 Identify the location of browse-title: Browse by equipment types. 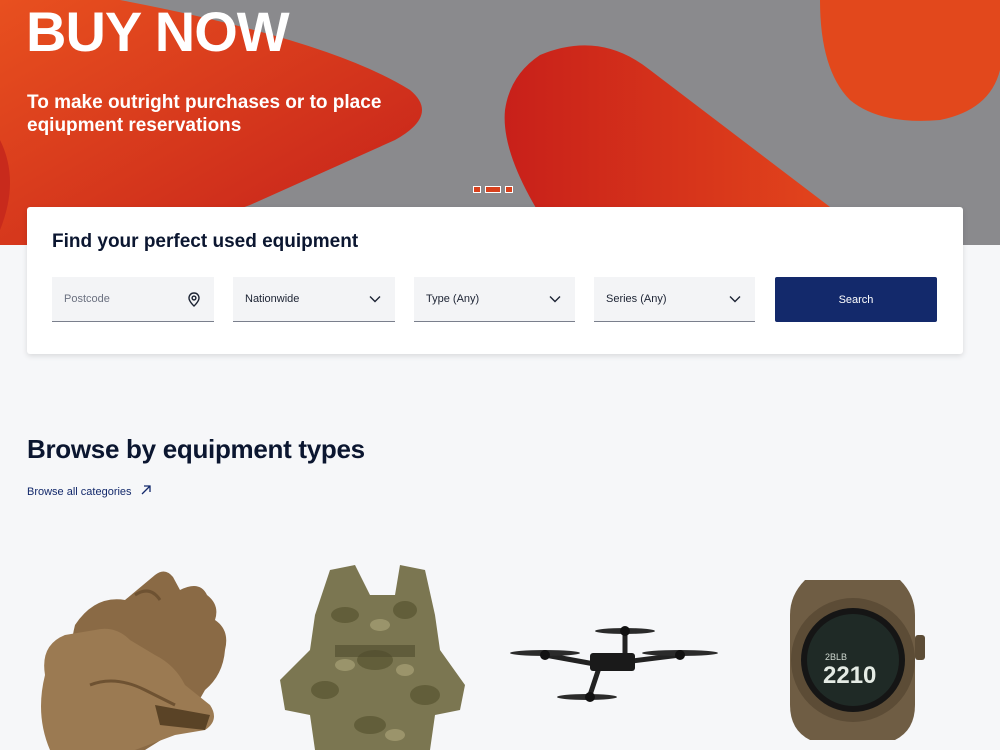
(196, 449).